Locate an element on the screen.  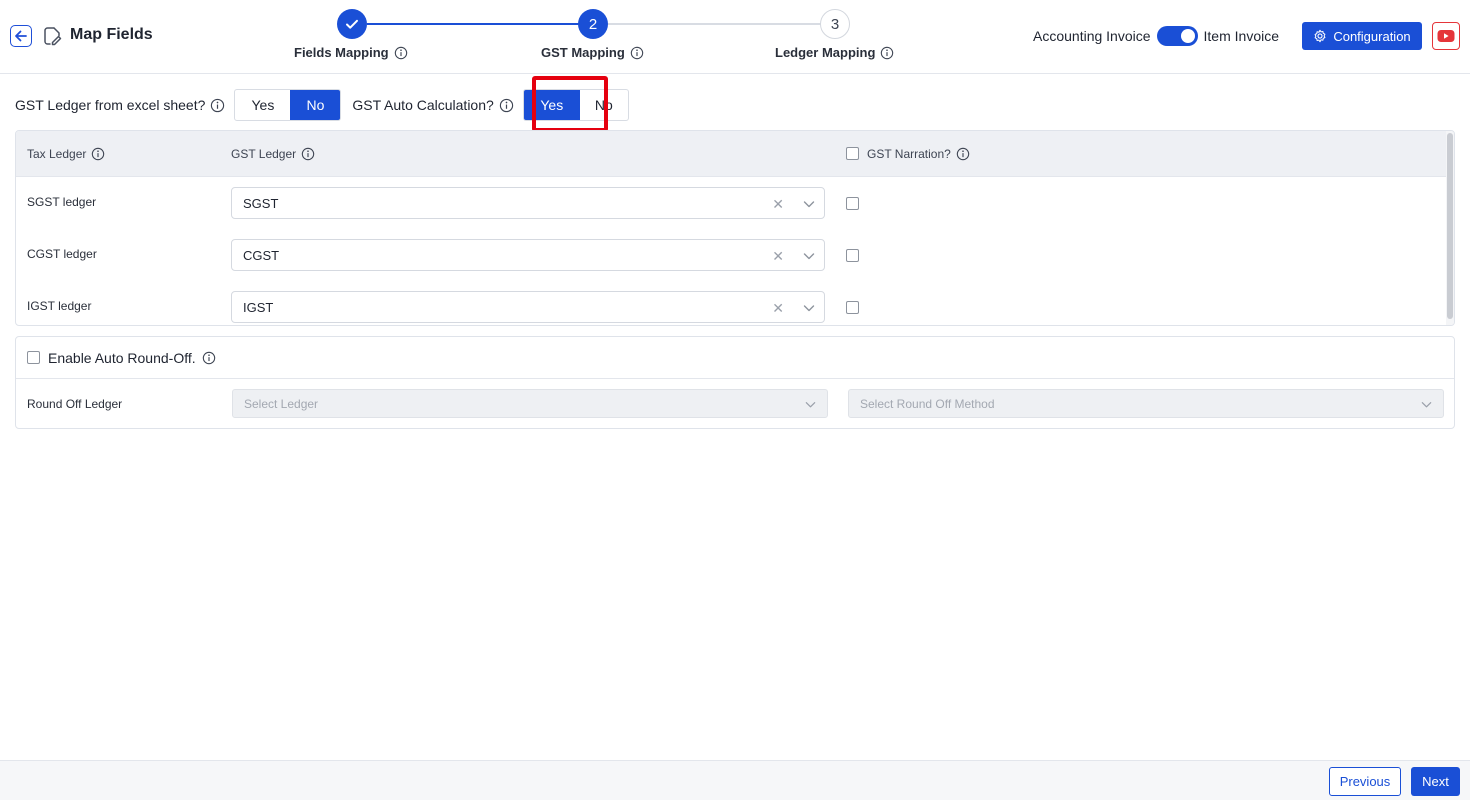
column-gst-narration-label: GST Narration? is located at coordinates (909, 154).